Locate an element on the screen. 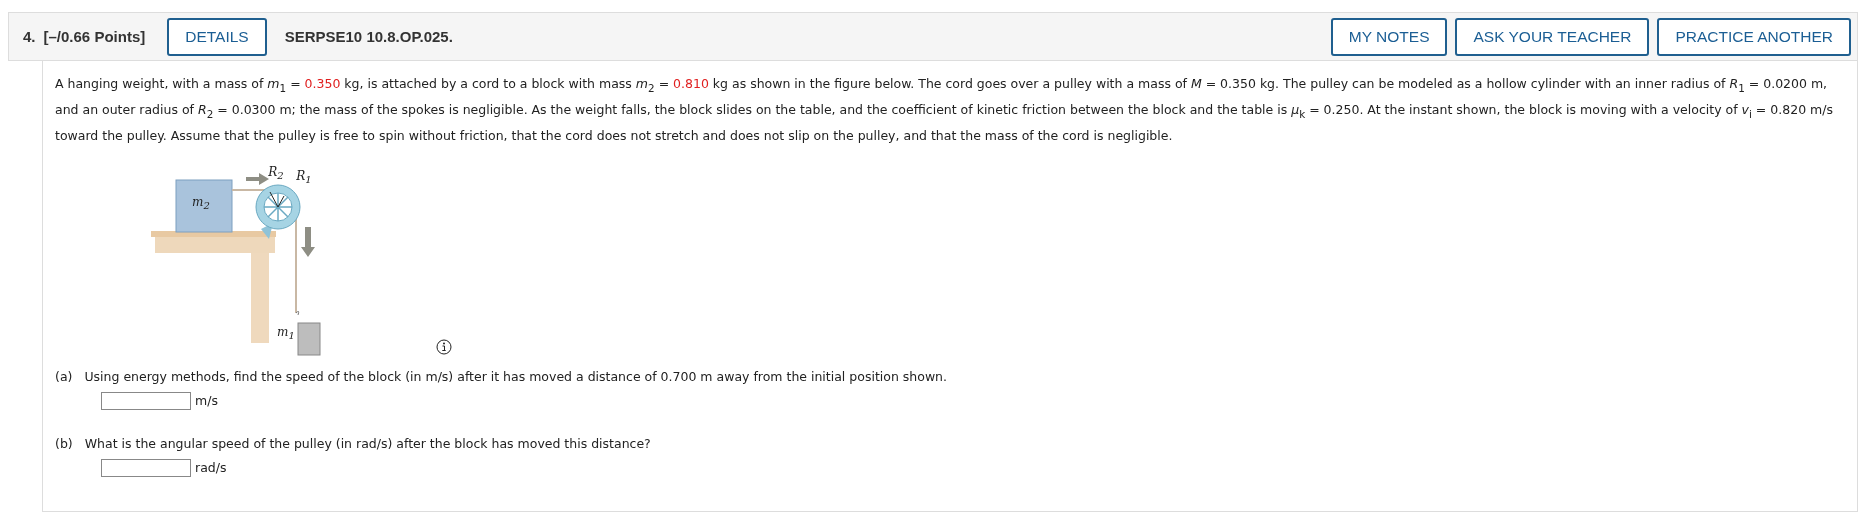 Image resolution: width=1868 pixels, height=516 pixels. weight-drawing is located at coordinates (308, 332).